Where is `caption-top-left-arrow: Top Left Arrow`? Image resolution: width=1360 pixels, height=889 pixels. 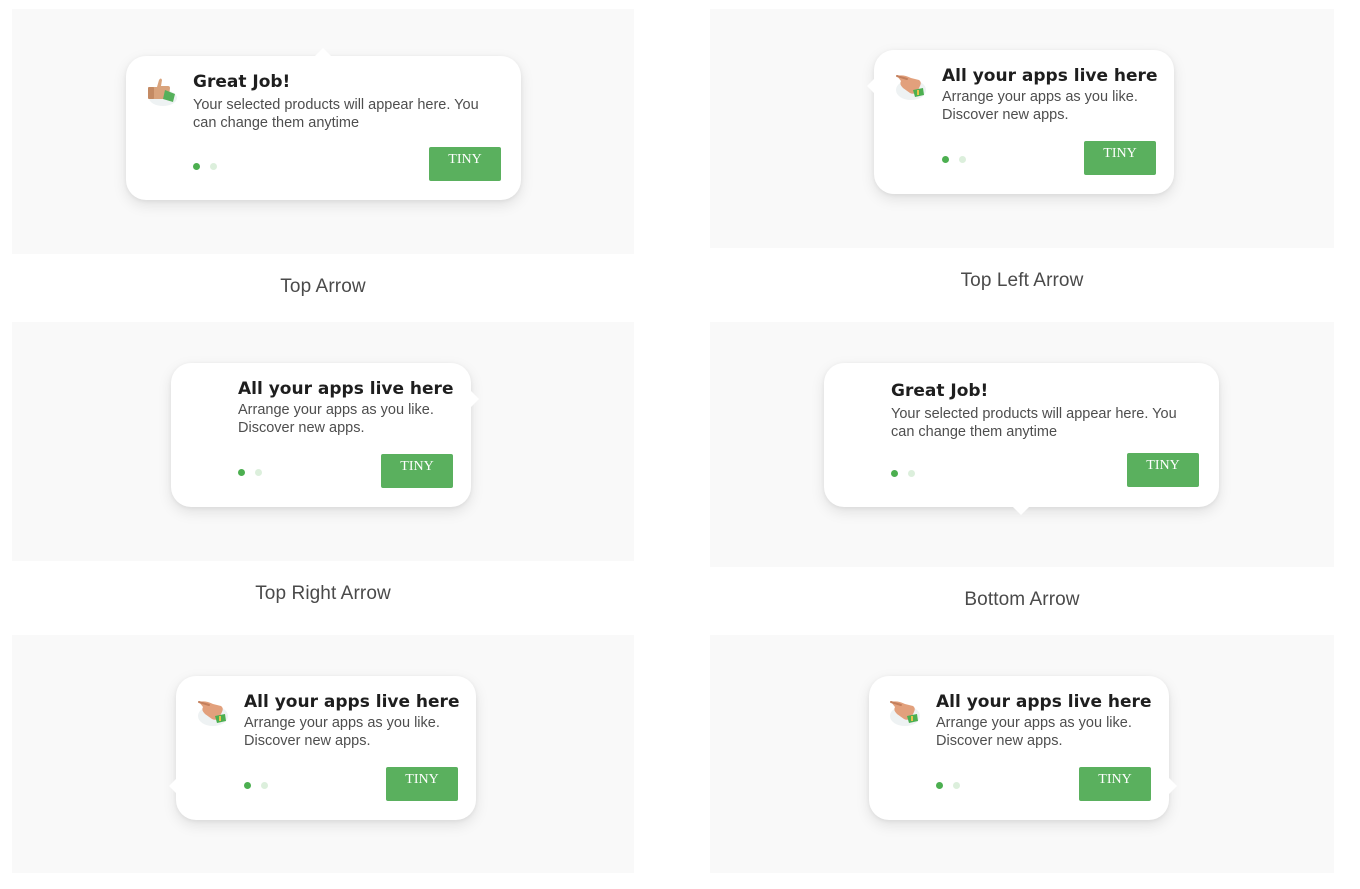 caption-top-left-arrow: Top Left Arrow is located at coordinates (1022, 280).